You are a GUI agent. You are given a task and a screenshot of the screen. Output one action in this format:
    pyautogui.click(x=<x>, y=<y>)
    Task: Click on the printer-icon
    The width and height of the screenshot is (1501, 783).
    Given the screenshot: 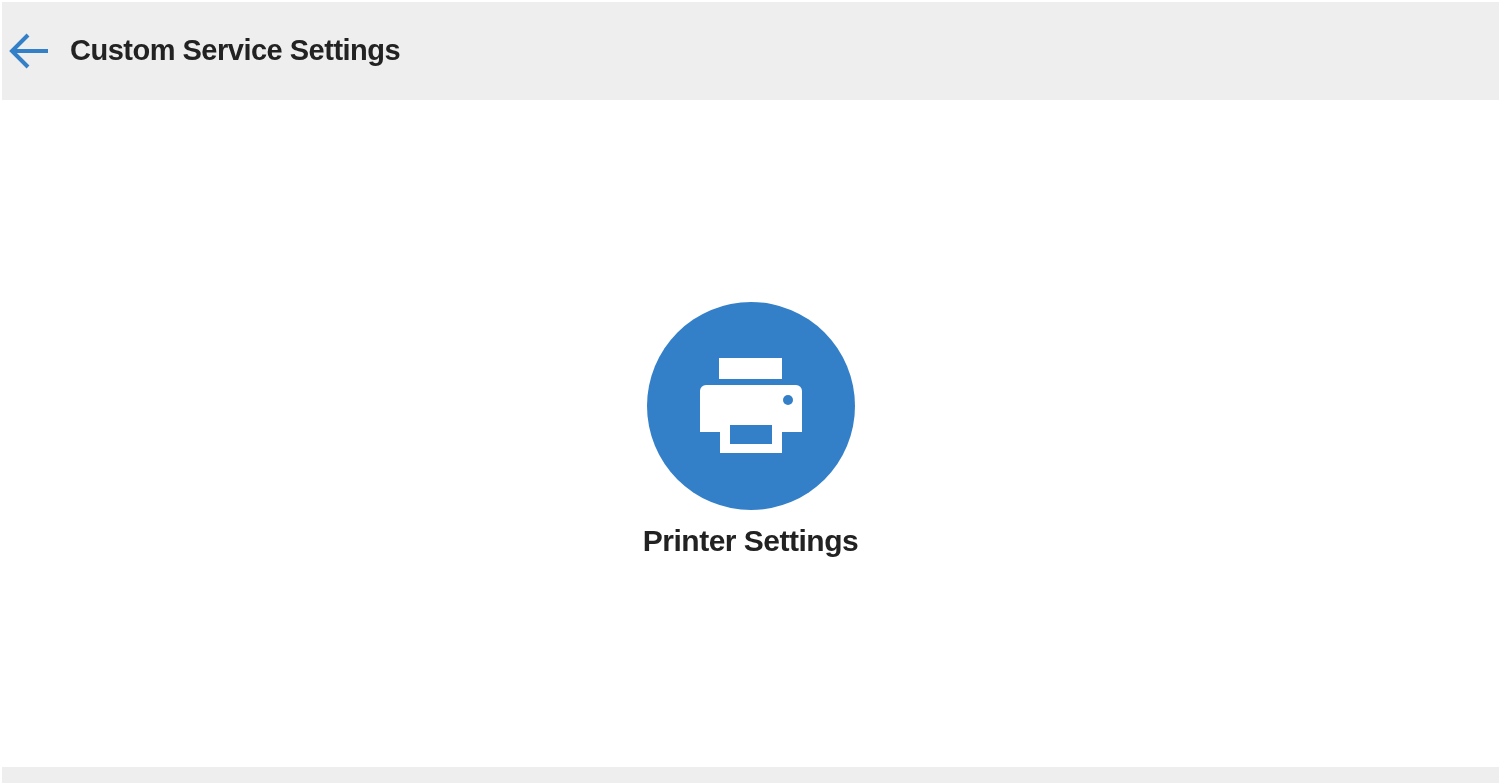 What is the action you would take?
    pyautogui.click(x=750, y=406)
    